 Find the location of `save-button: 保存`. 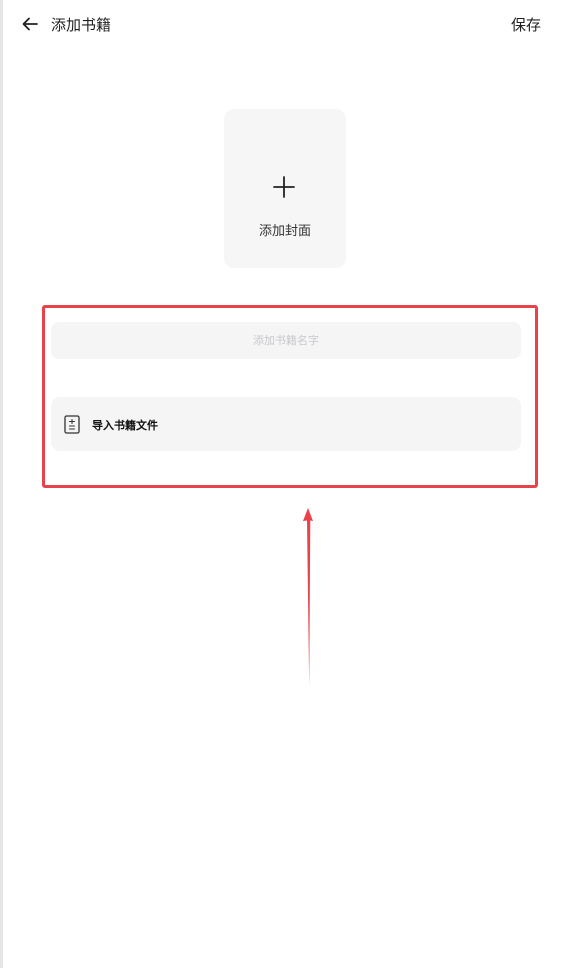

save-button: 保存 is located at coordinates (526, 24).